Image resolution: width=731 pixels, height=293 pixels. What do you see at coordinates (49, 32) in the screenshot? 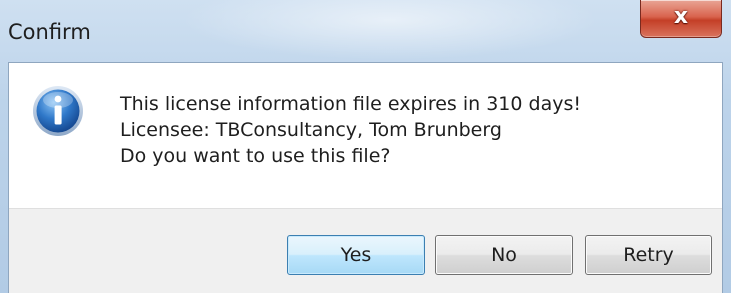
I see `window-title: Confirm` at bounding box center [49, 32].